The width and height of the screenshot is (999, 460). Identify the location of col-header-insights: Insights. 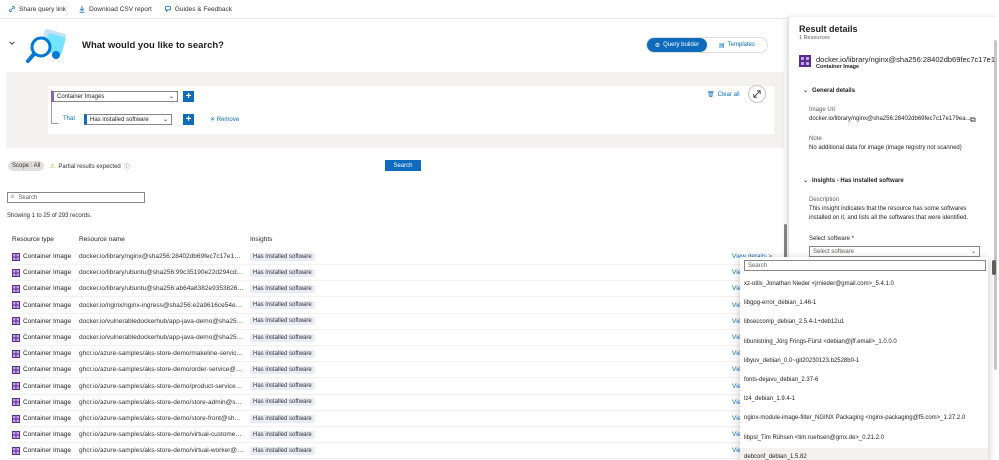
(261, 239).